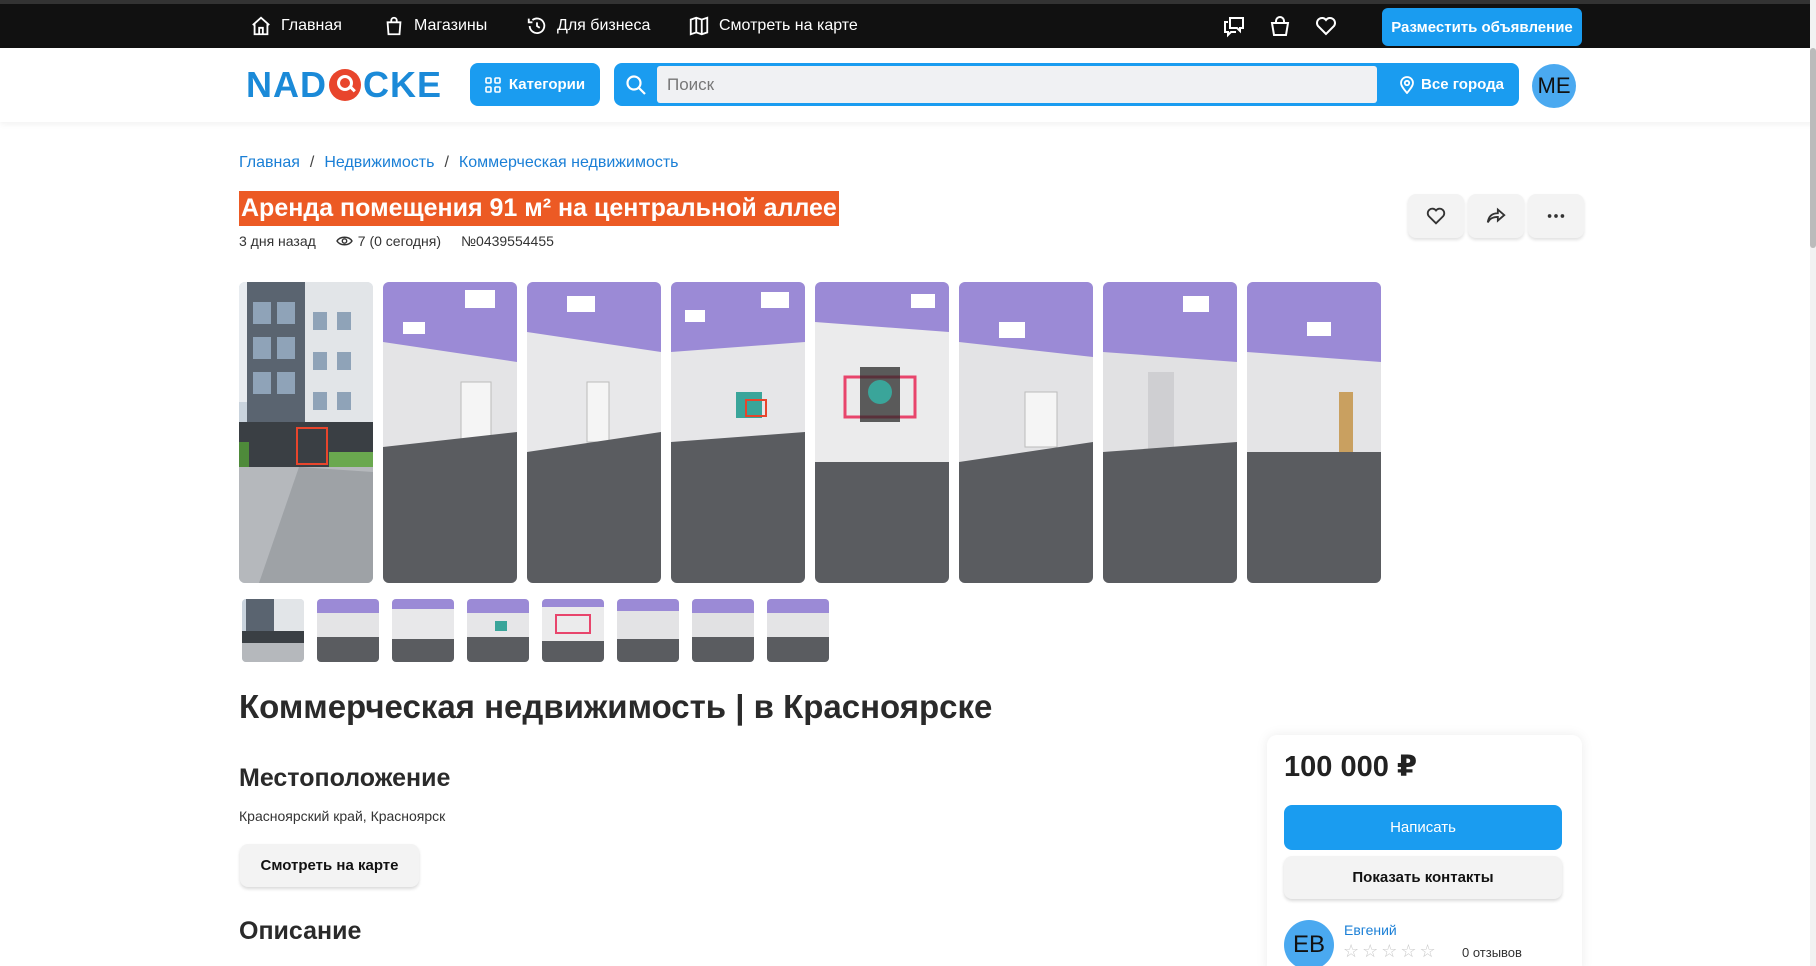 This screenshot has height=966, width=1816. Describe the element at coordinates (344, 241) in the screenshot. I see `eye-icon` at that location.